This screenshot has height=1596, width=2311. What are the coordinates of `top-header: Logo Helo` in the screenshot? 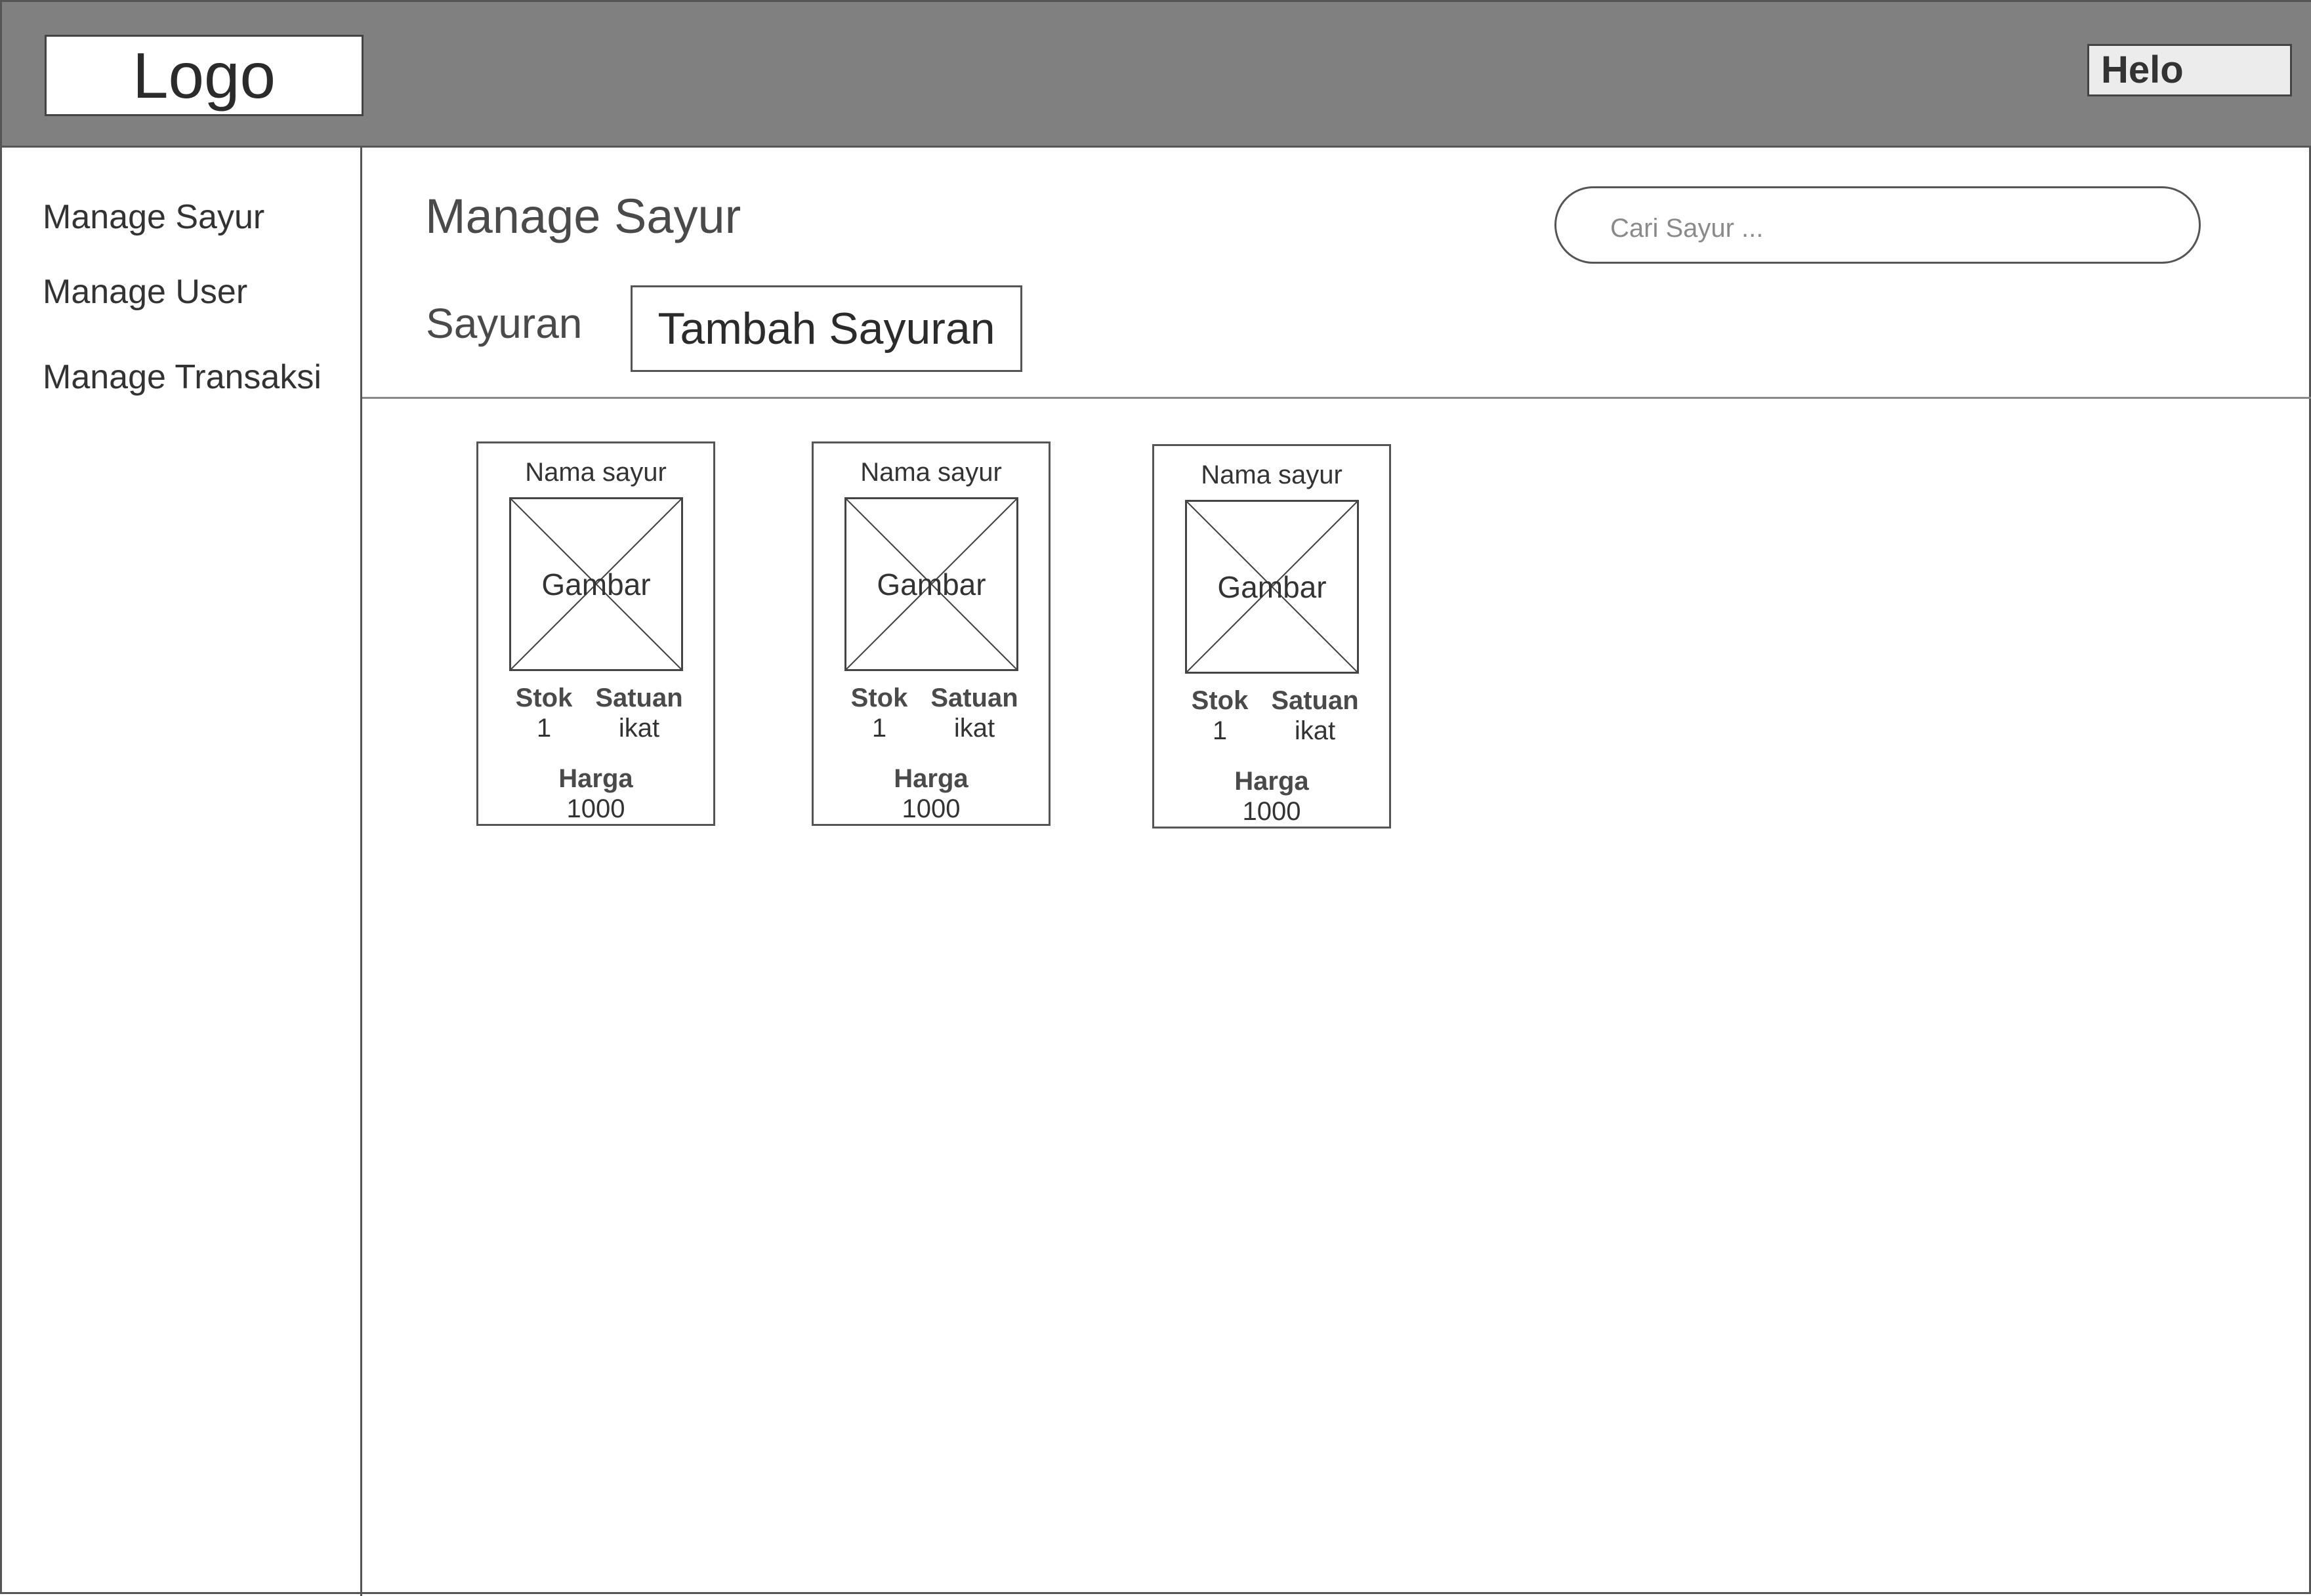 It's located at (1156, 75).